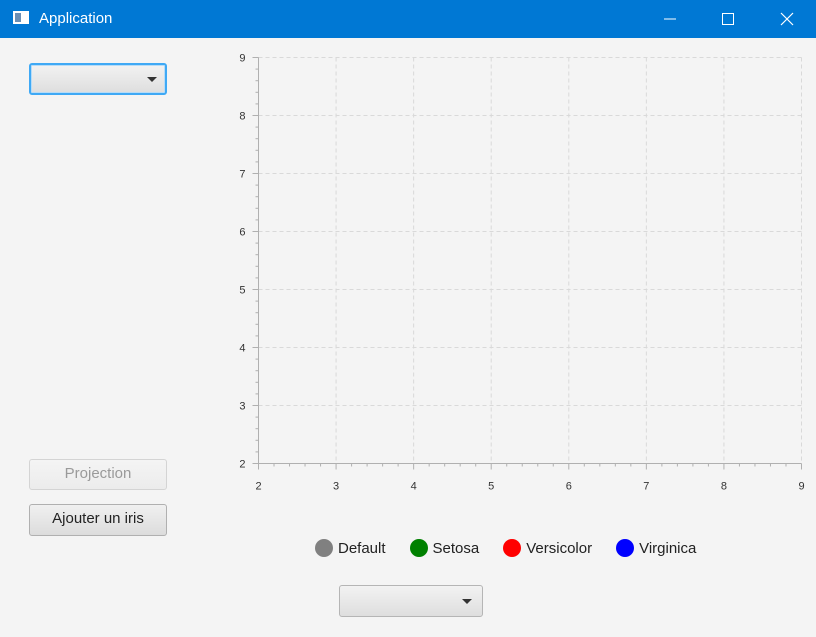 The image size is (816, 637). I want to click on x-tick-label: 8, so click(724, 487).